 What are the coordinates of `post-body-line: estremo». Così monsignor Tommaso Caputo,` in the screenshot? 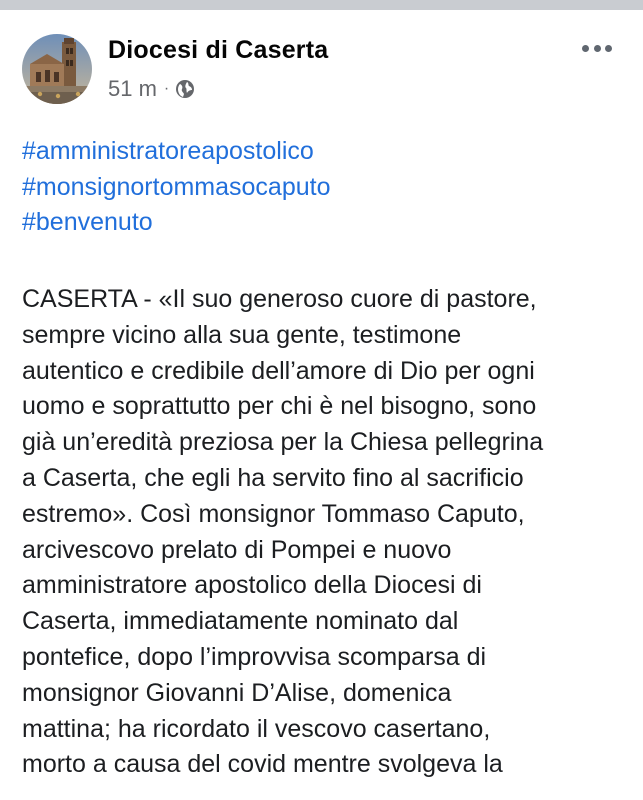 It's located at (273, 513).